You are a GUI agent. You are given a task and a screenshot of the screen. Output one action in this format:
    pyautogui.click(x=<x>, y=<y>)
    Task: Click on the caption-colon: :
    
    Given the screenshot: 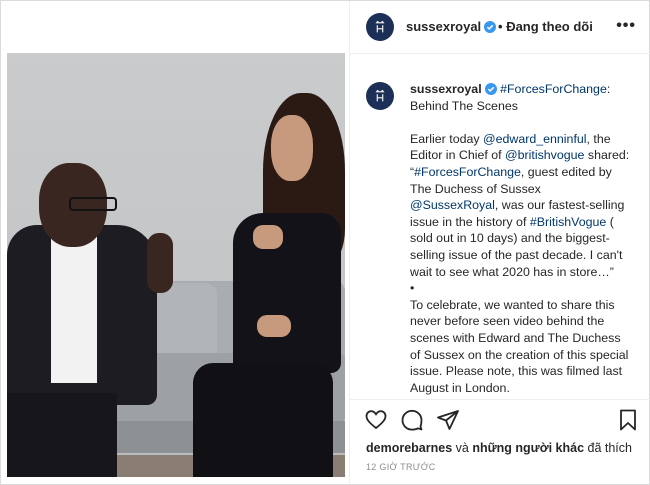 What is the action you would take?
    pyautogui.click(x=608, y=89)
    